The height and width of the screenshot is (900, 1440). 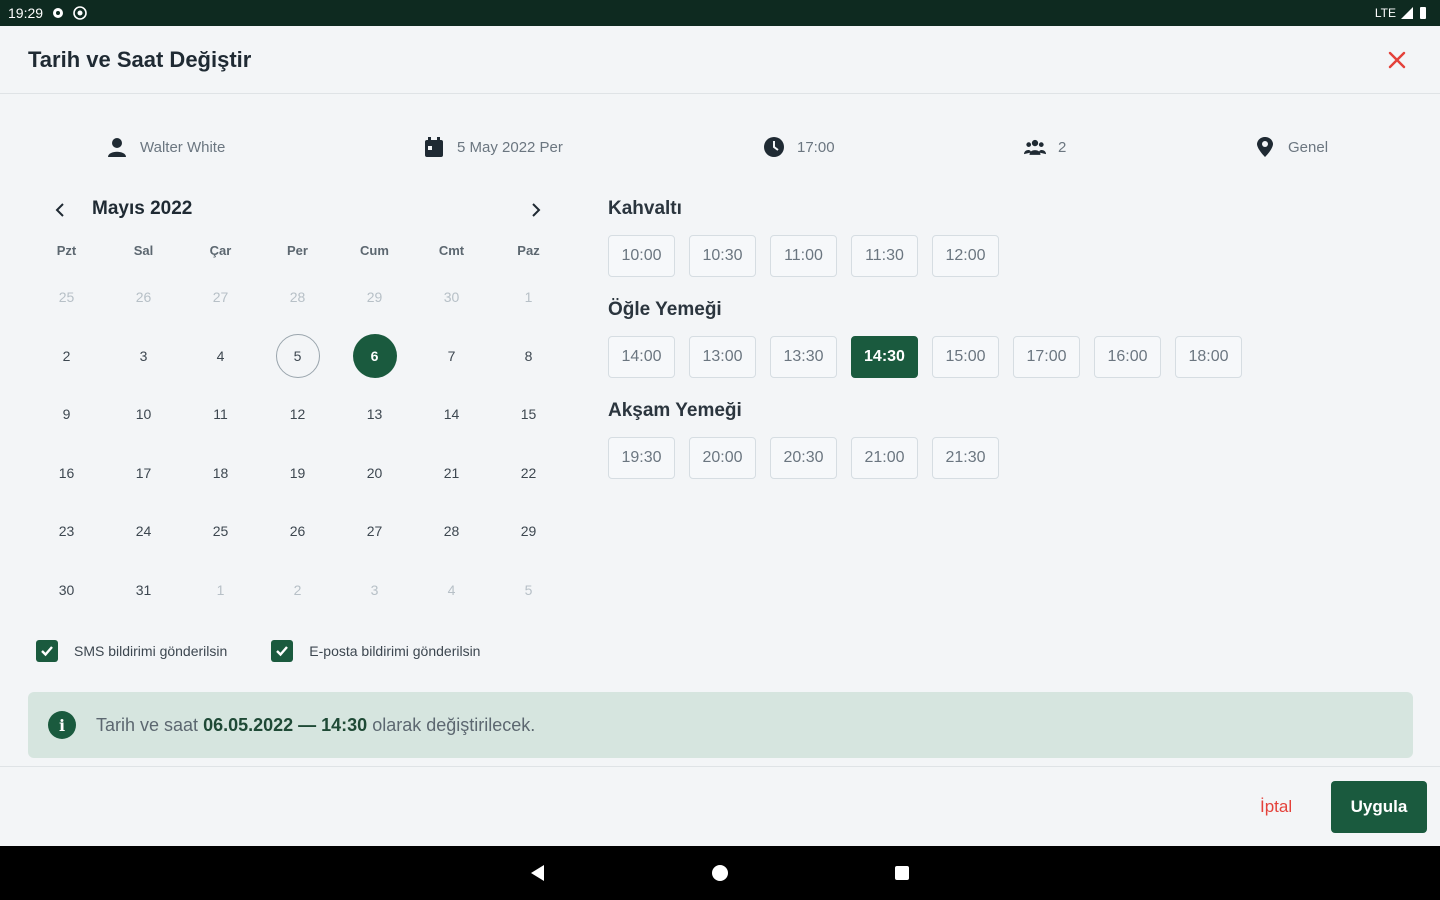 What do you see at coordinates (884, 256) in the screenshot?
I see `time-slot: 11:30` at bounding box center [884, 256].